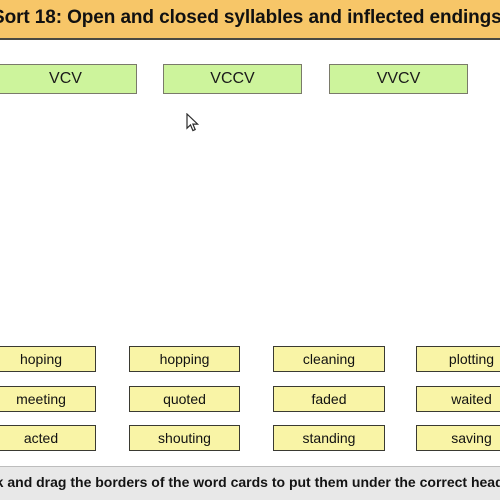 The width and height of the screenshot is (500, 500). I want to click on word-card: quoted, so click(184, 399).